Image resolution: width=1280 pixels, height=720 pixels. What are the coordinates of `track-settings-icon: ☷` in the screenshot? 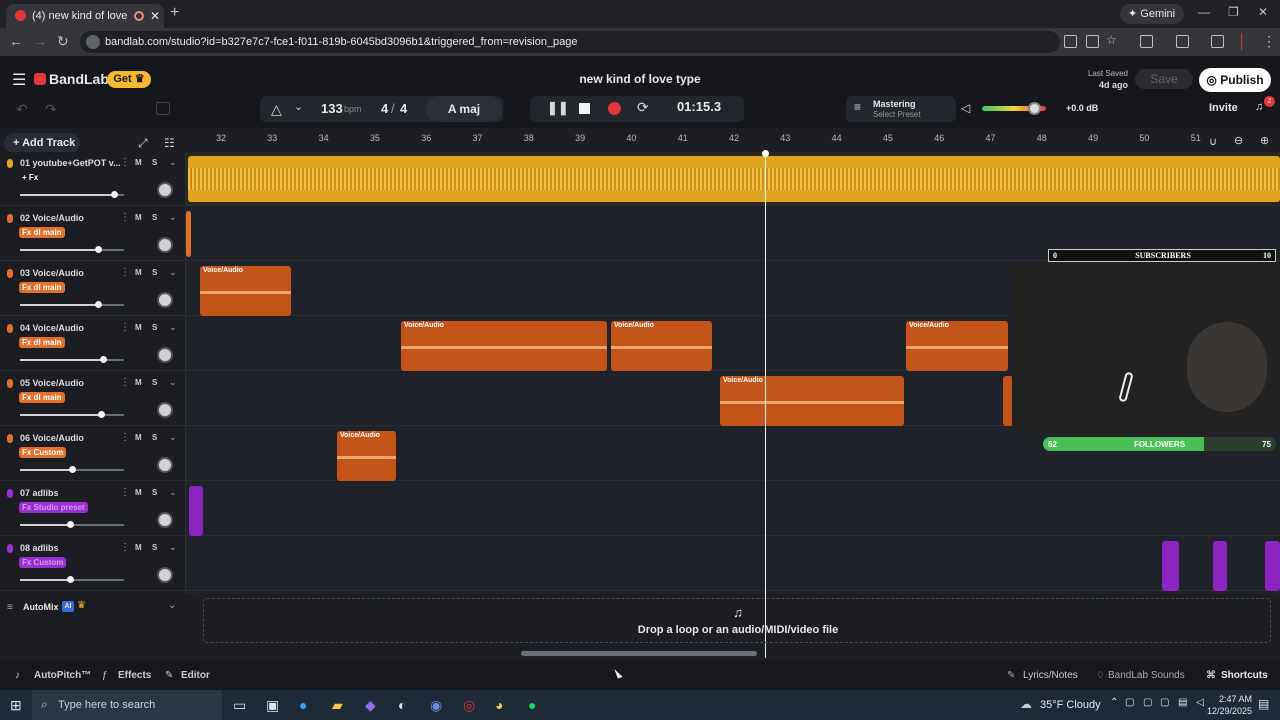 It's located at (169, 143).